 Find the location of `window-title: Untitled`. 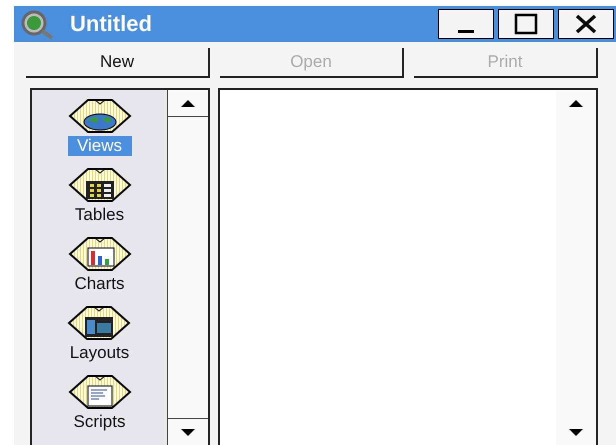

window-title: Untitled is located at coordinates (111, 24).